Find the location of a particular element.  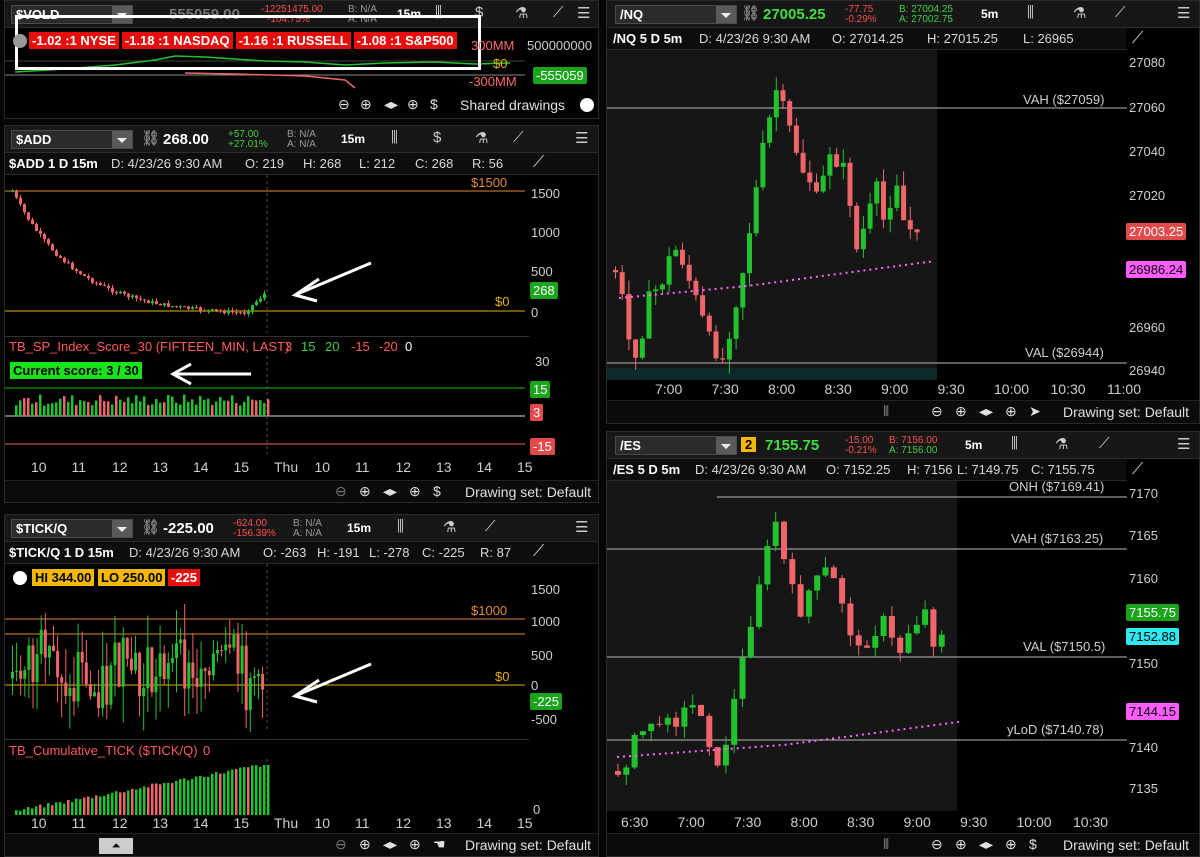

es-symbol-selector: /ES is located at coordinates (676, 445).